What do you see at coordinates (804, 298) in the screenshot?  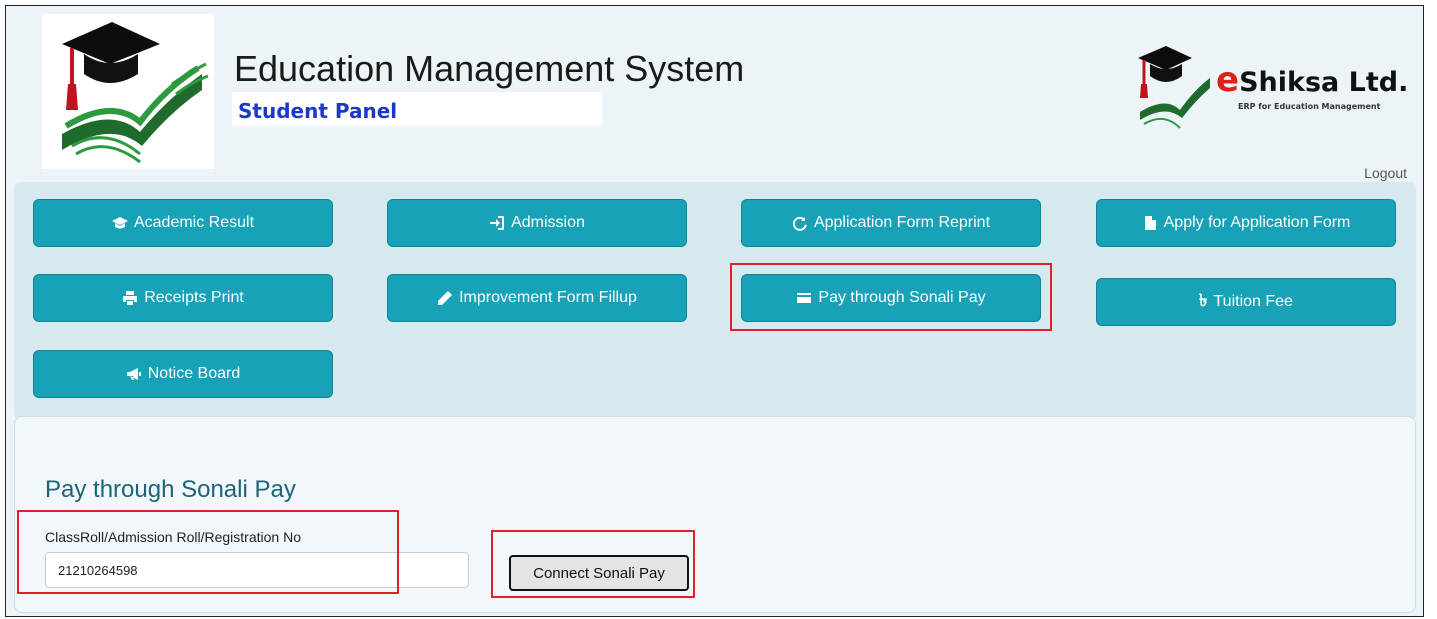 I see `credit-card-icon` at bounding box center [804, 298].